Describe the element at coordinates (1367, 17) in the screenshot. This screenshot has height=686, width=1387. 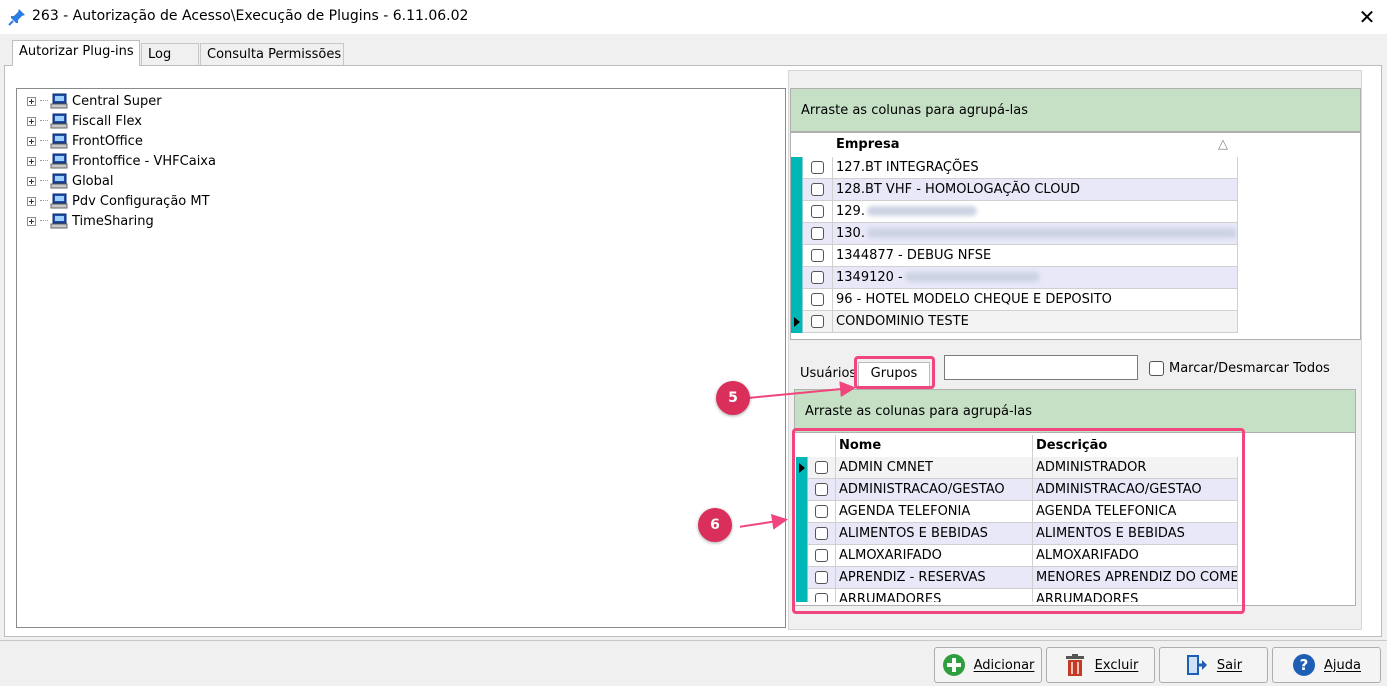
I see `close-icon: ✕` at that location.